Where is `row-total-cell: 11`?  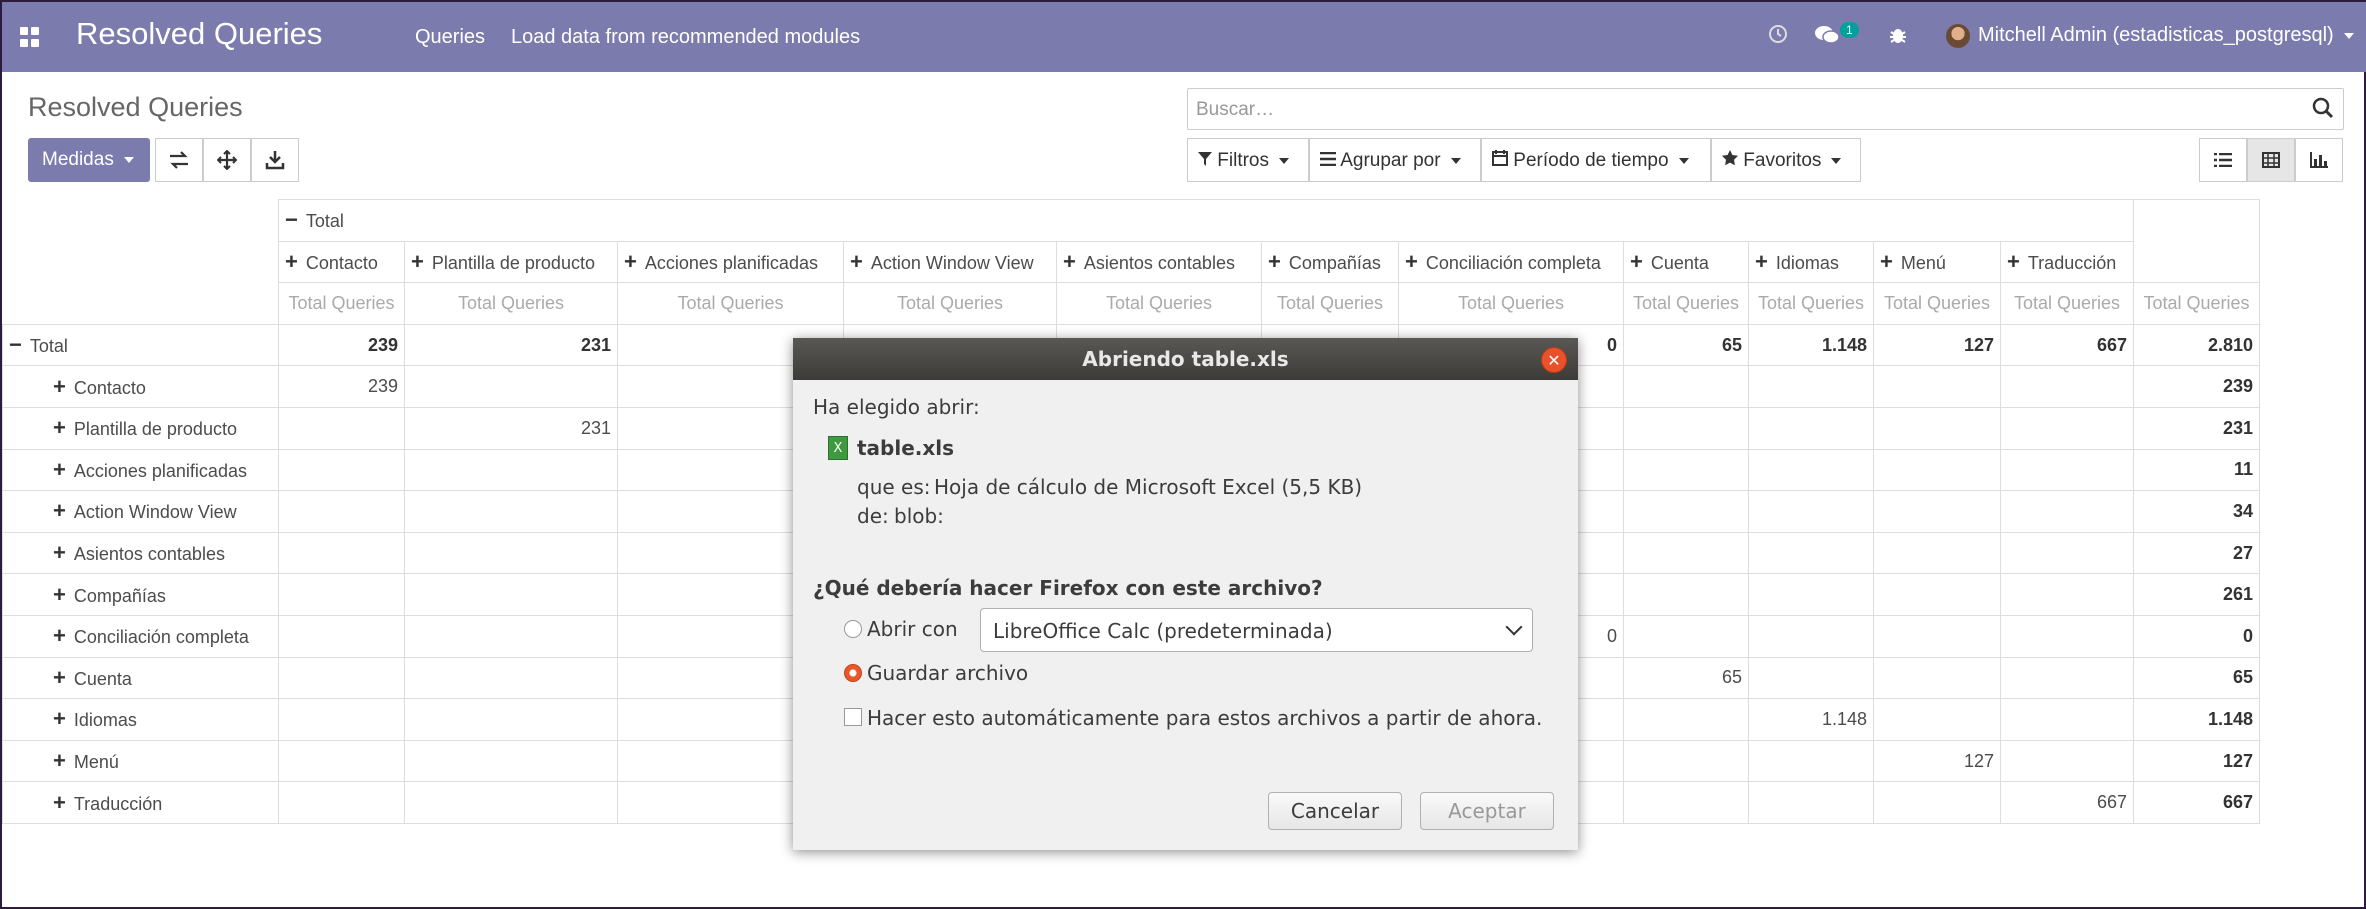 row-total-cell: 11 is located at coordinates (2196, 470).